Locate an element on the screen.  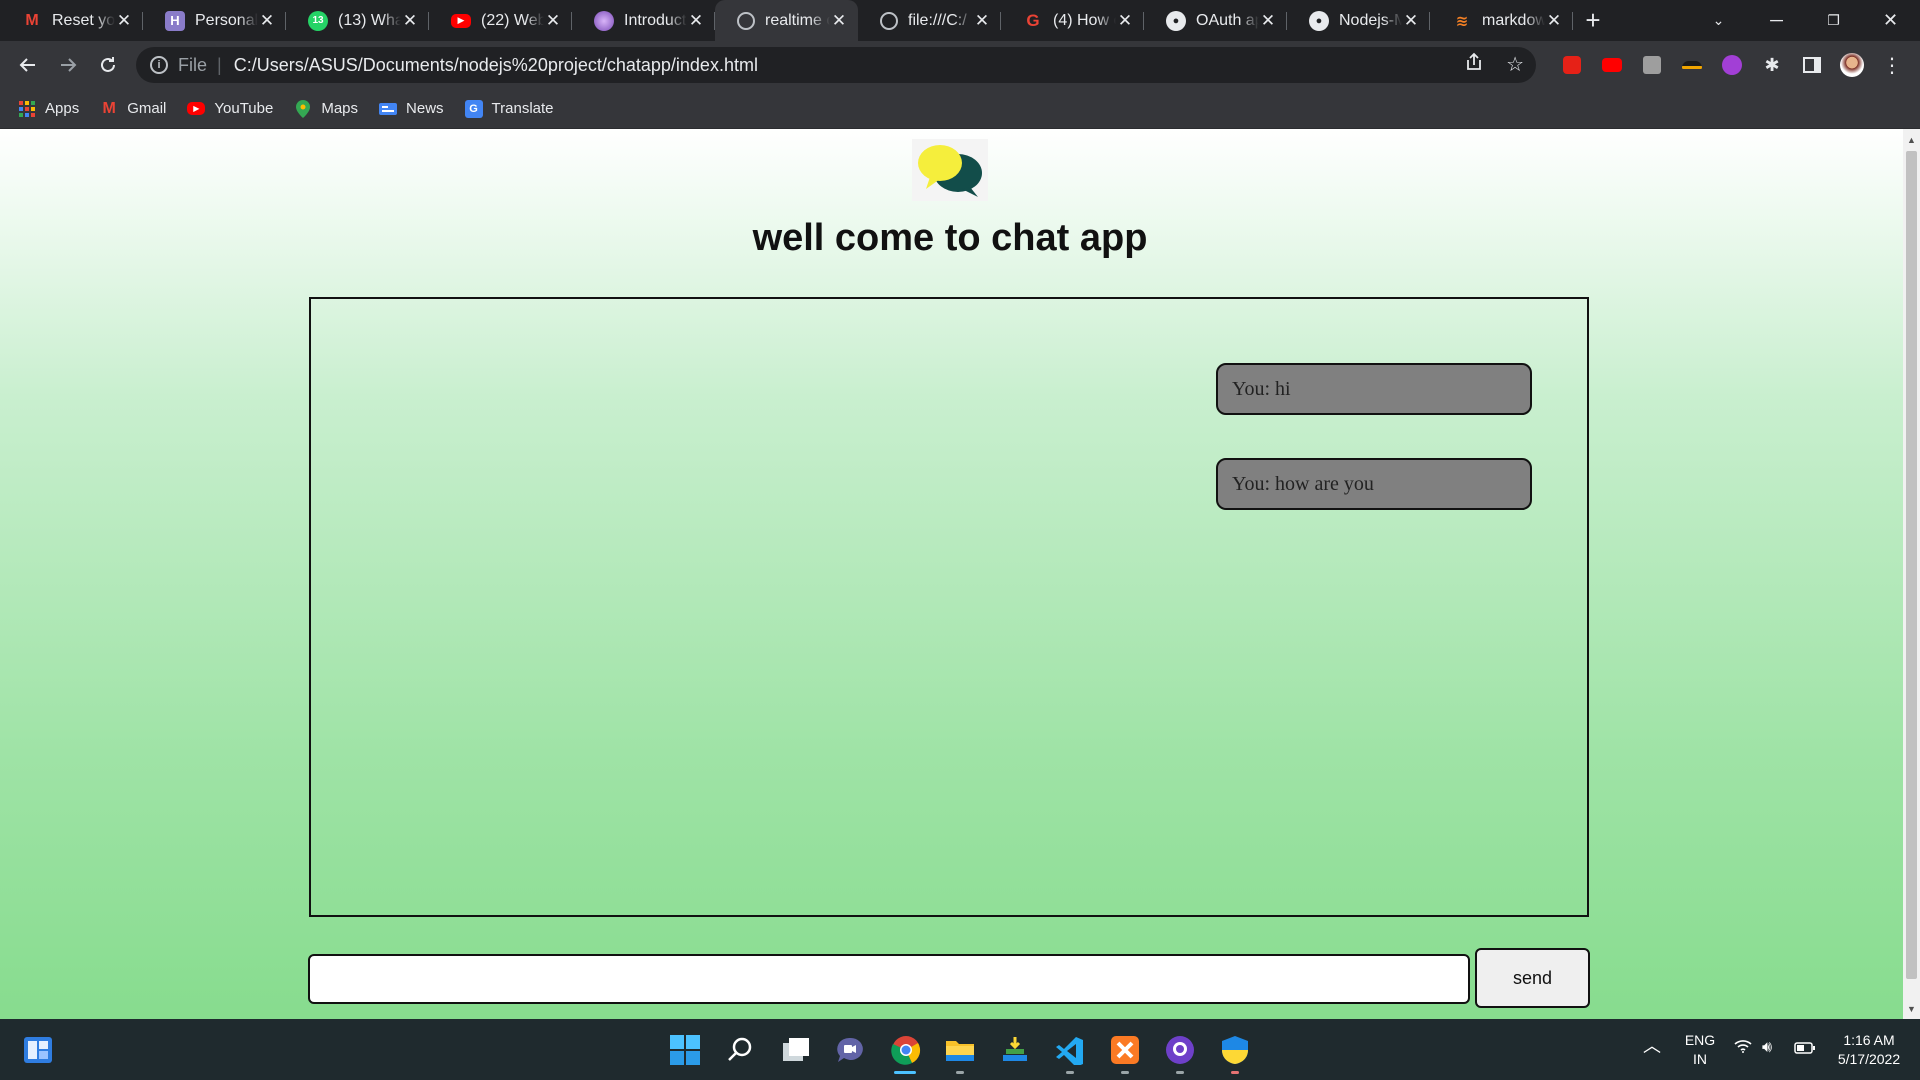
tab-oauth: ● OAuth ap ✕ is located at coordinates (1215, 20).